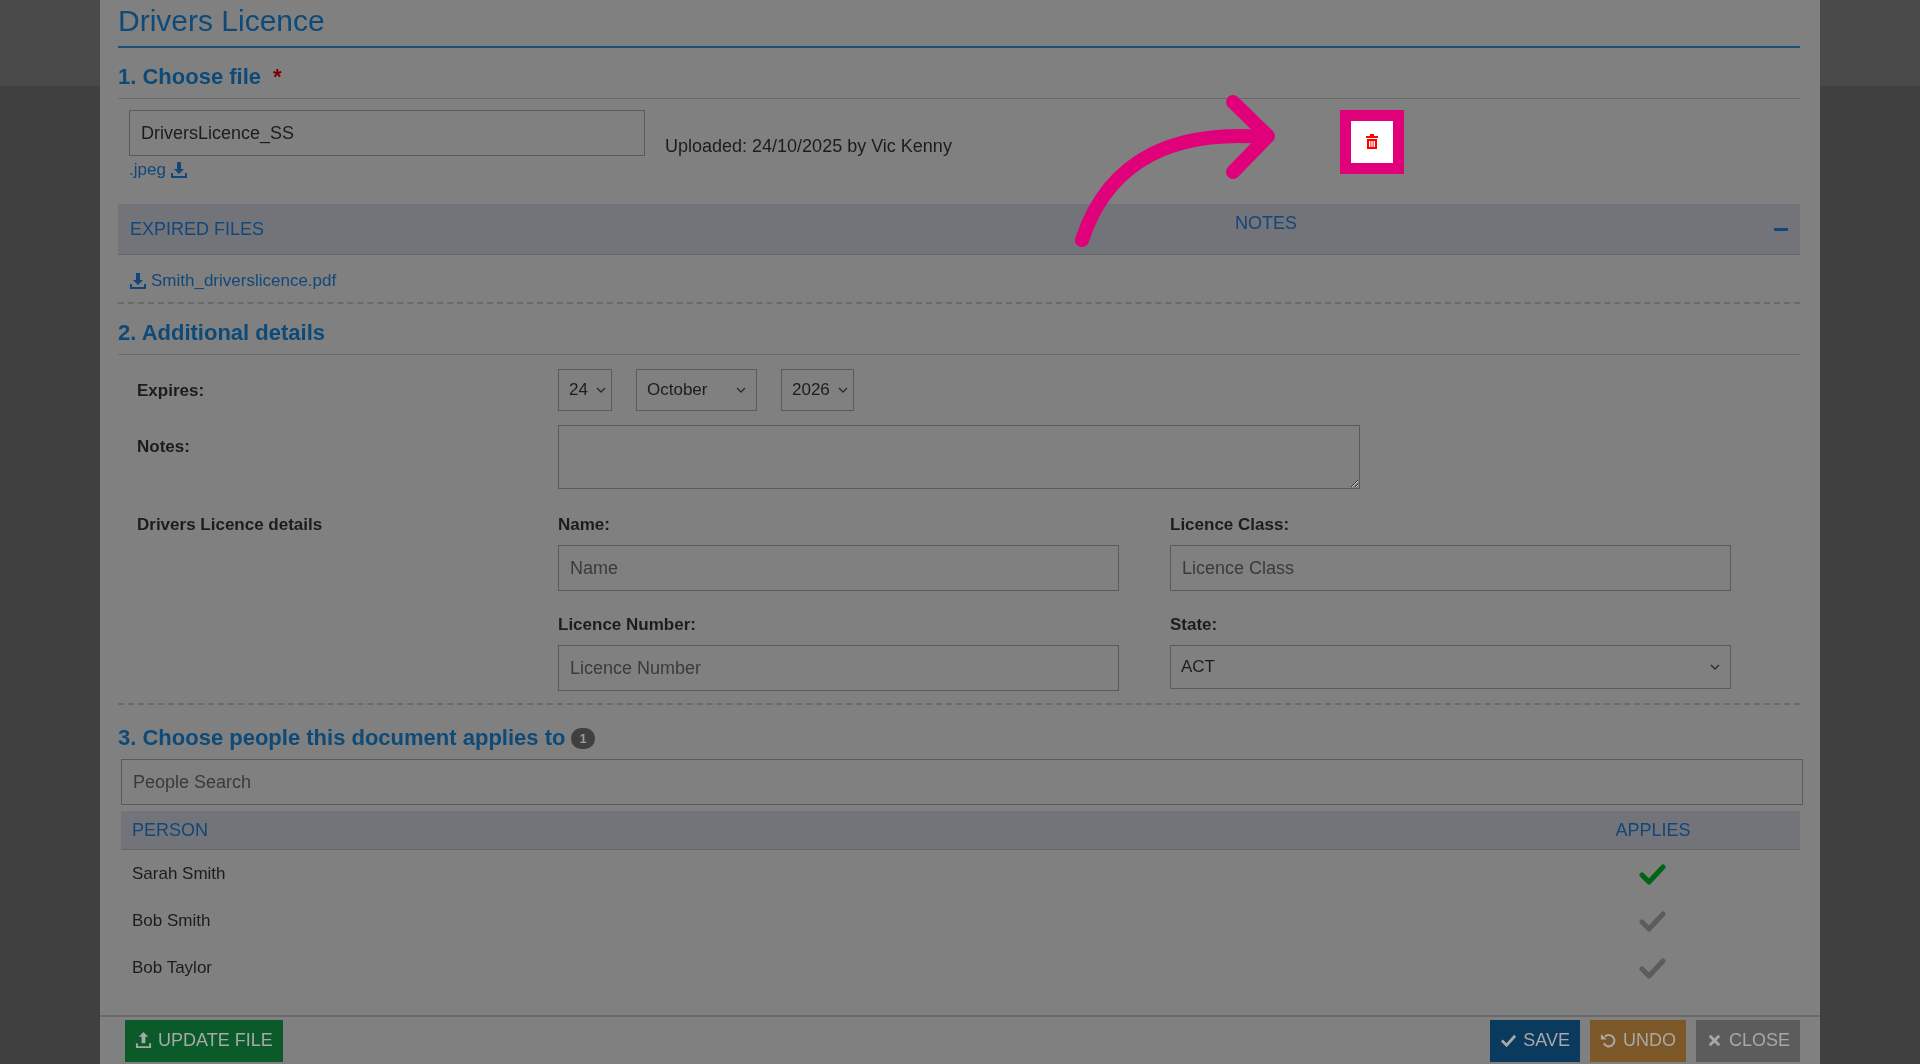 This screenshot has width=1920, height=1064. I want to click on search-field: People Search, so click(962, 782).